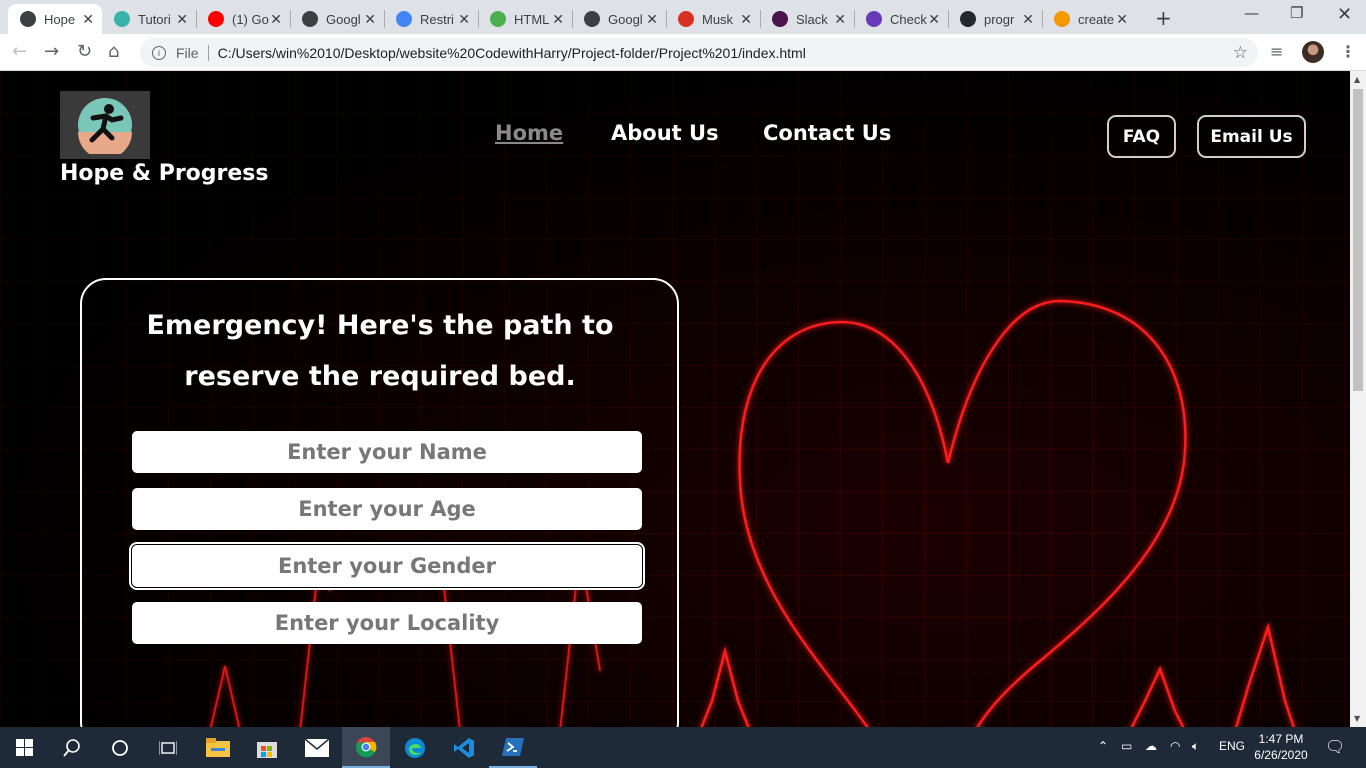  Describe the element at coordinates (1348, 51) in the screenshot. I see `menu-kebab-icon: ⋮` at that location.